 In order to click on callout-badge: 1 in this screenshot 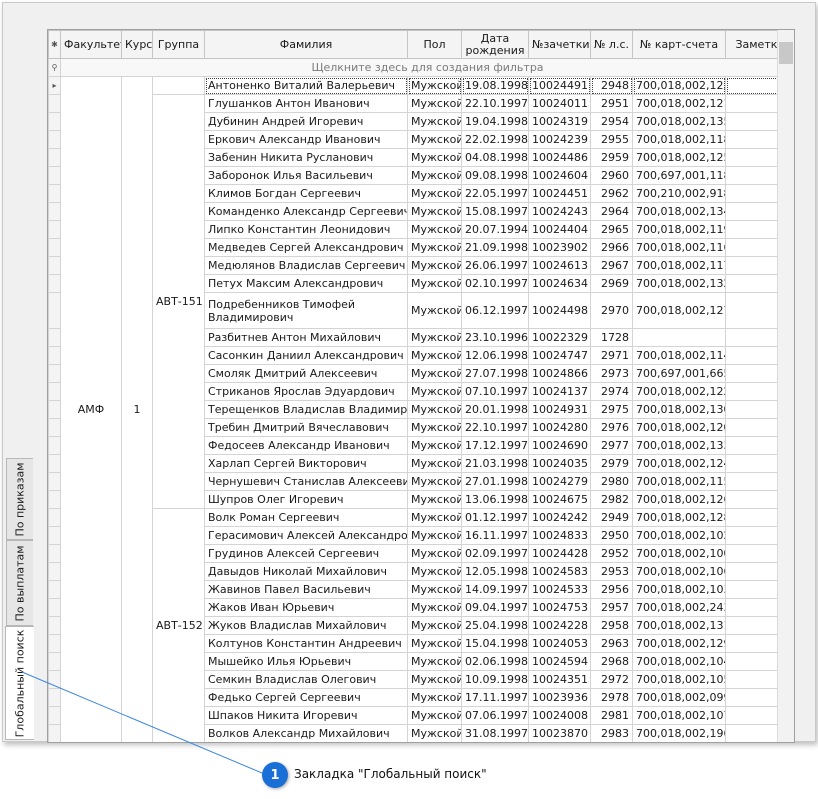, I will do `click(275, 775)`.